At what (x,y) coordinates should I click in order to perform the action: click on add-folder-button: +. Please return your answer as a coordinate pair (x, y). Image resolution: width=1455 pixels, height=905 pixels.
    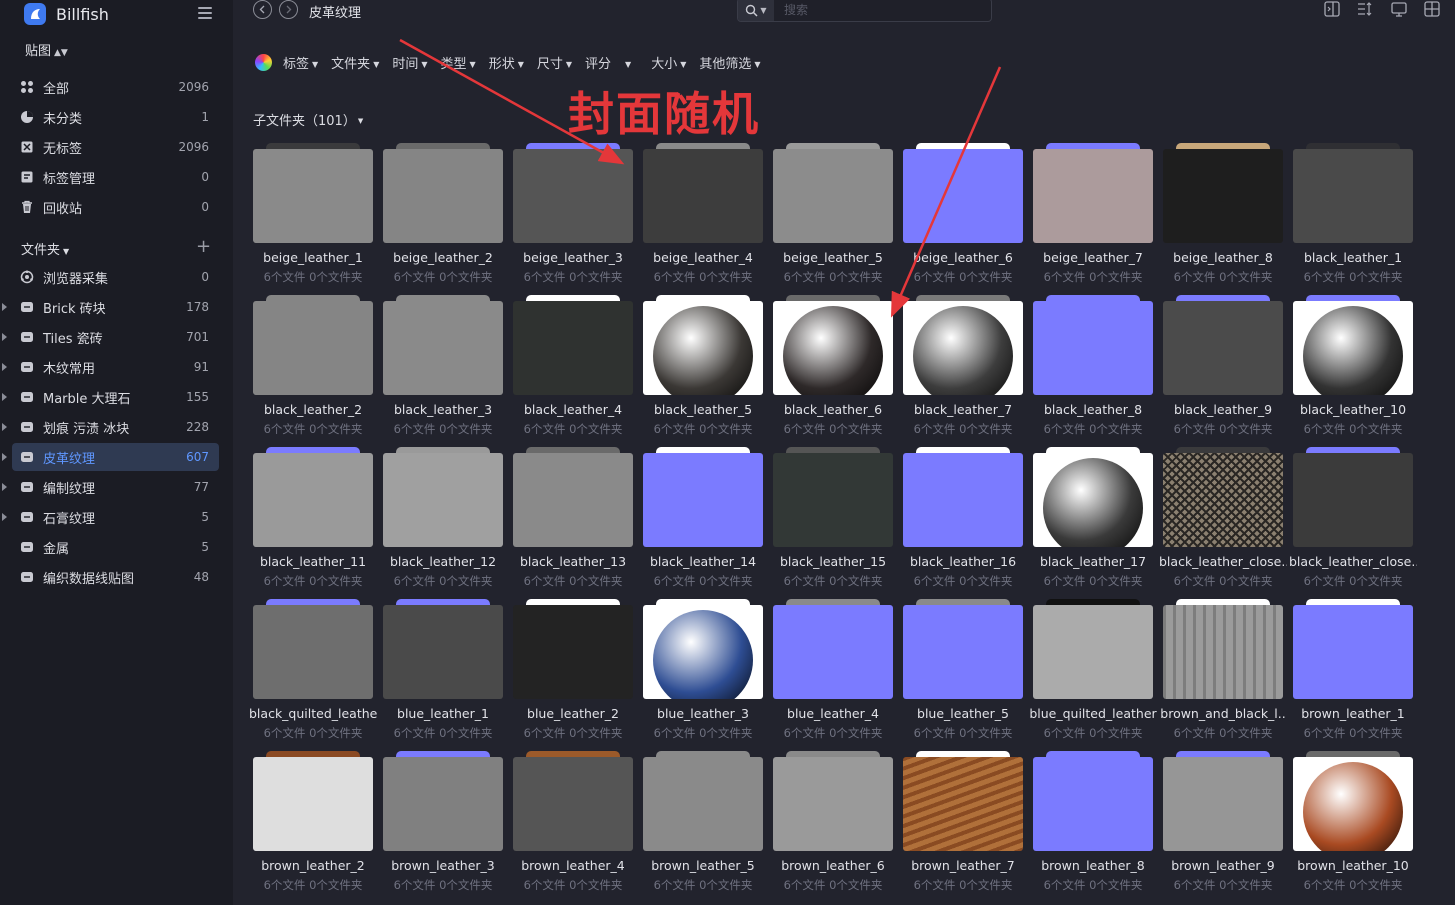
    Looking at the image, I should click on (203, 247).